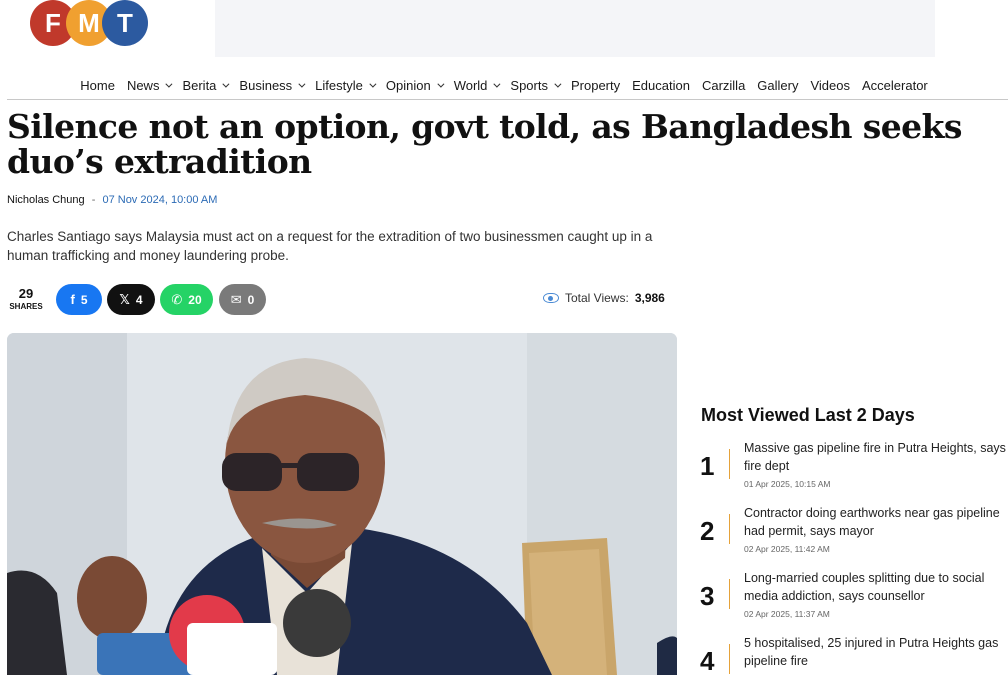  Describe the element at coordinates (595, 85) in the screenshot. I see `nav-item-property: Property` at that location.